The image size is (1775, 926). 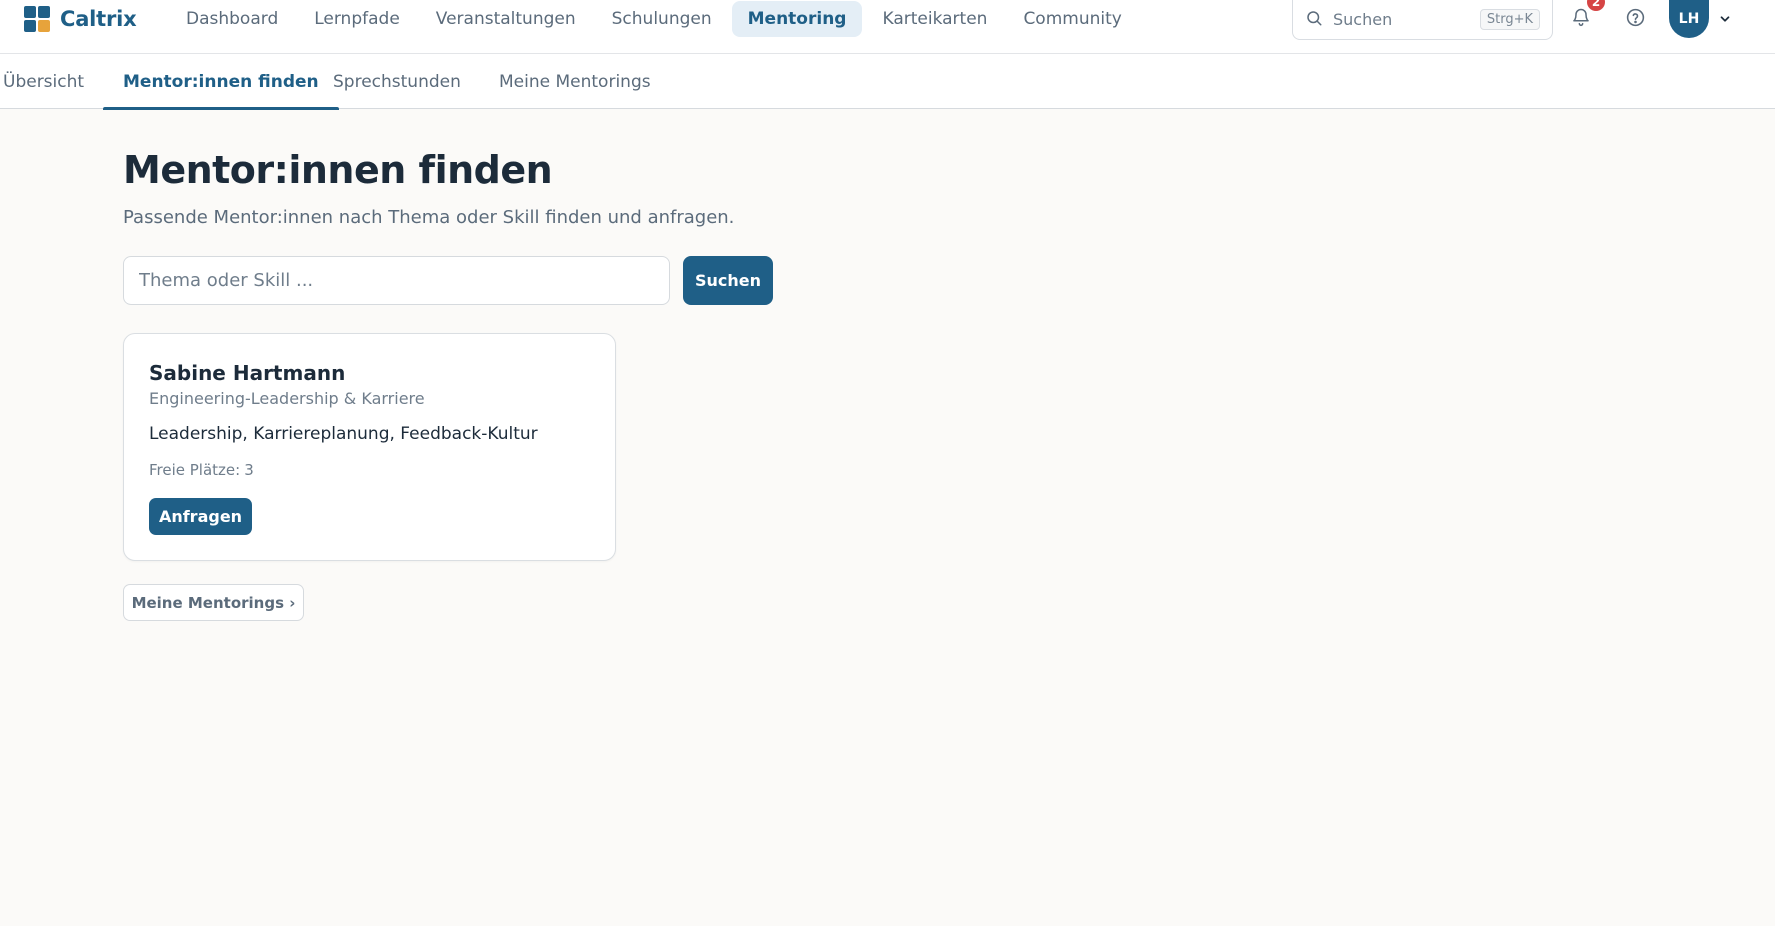 I want to click on search-button: Suchen, so click(x=728, y=280).